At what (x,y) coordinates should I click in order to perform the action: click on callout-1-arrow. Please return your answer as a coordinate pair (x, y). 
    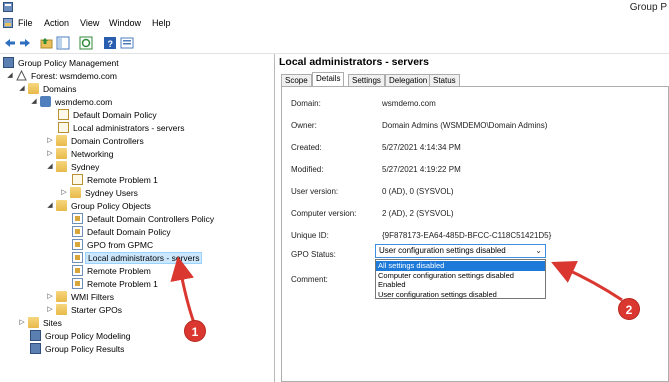
    Looking at the image, I should click on (183, 290).